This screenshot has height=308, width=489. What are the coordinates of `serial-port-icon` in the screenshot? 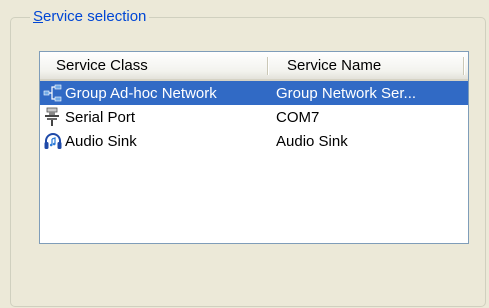 It's located at (52, 116).